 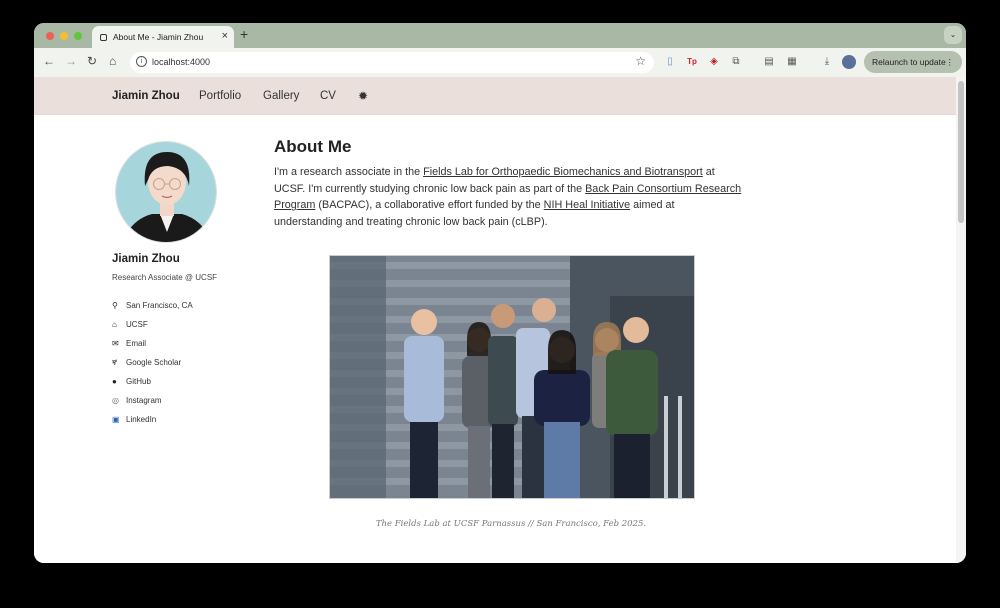 What do you see at coordinates (146, 96) in the screenshot?
I see `site-title-link: Jiamin Zhou` at bounding box center [146, 96].